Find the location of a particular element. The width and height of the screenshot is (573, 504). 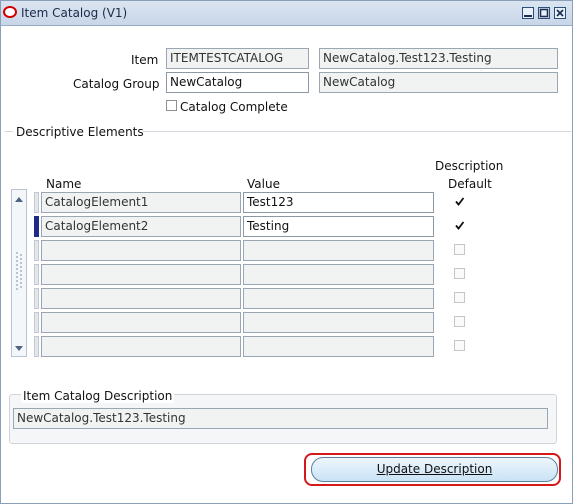

update-description-button: Update Description is located at coordinates (434, 469).